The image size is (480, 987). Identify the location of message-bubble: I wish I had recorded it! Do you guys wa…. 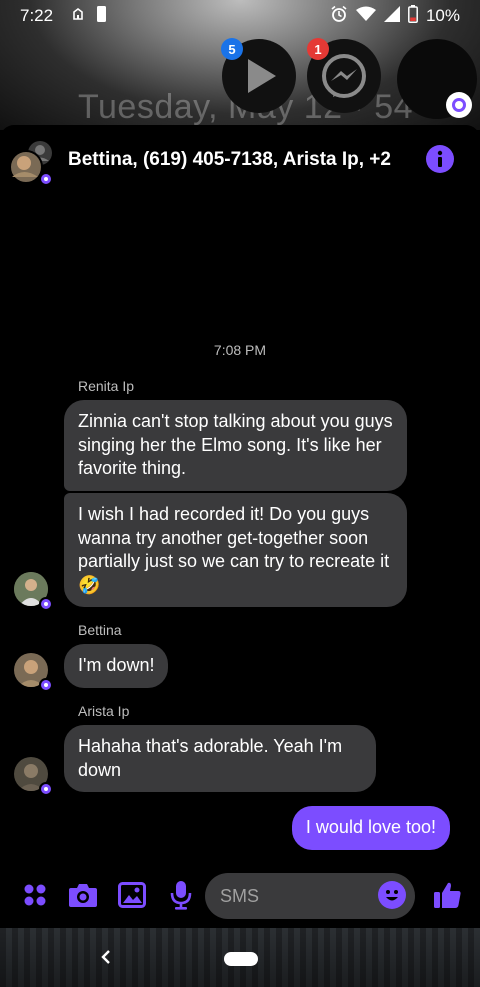
(235, 550).